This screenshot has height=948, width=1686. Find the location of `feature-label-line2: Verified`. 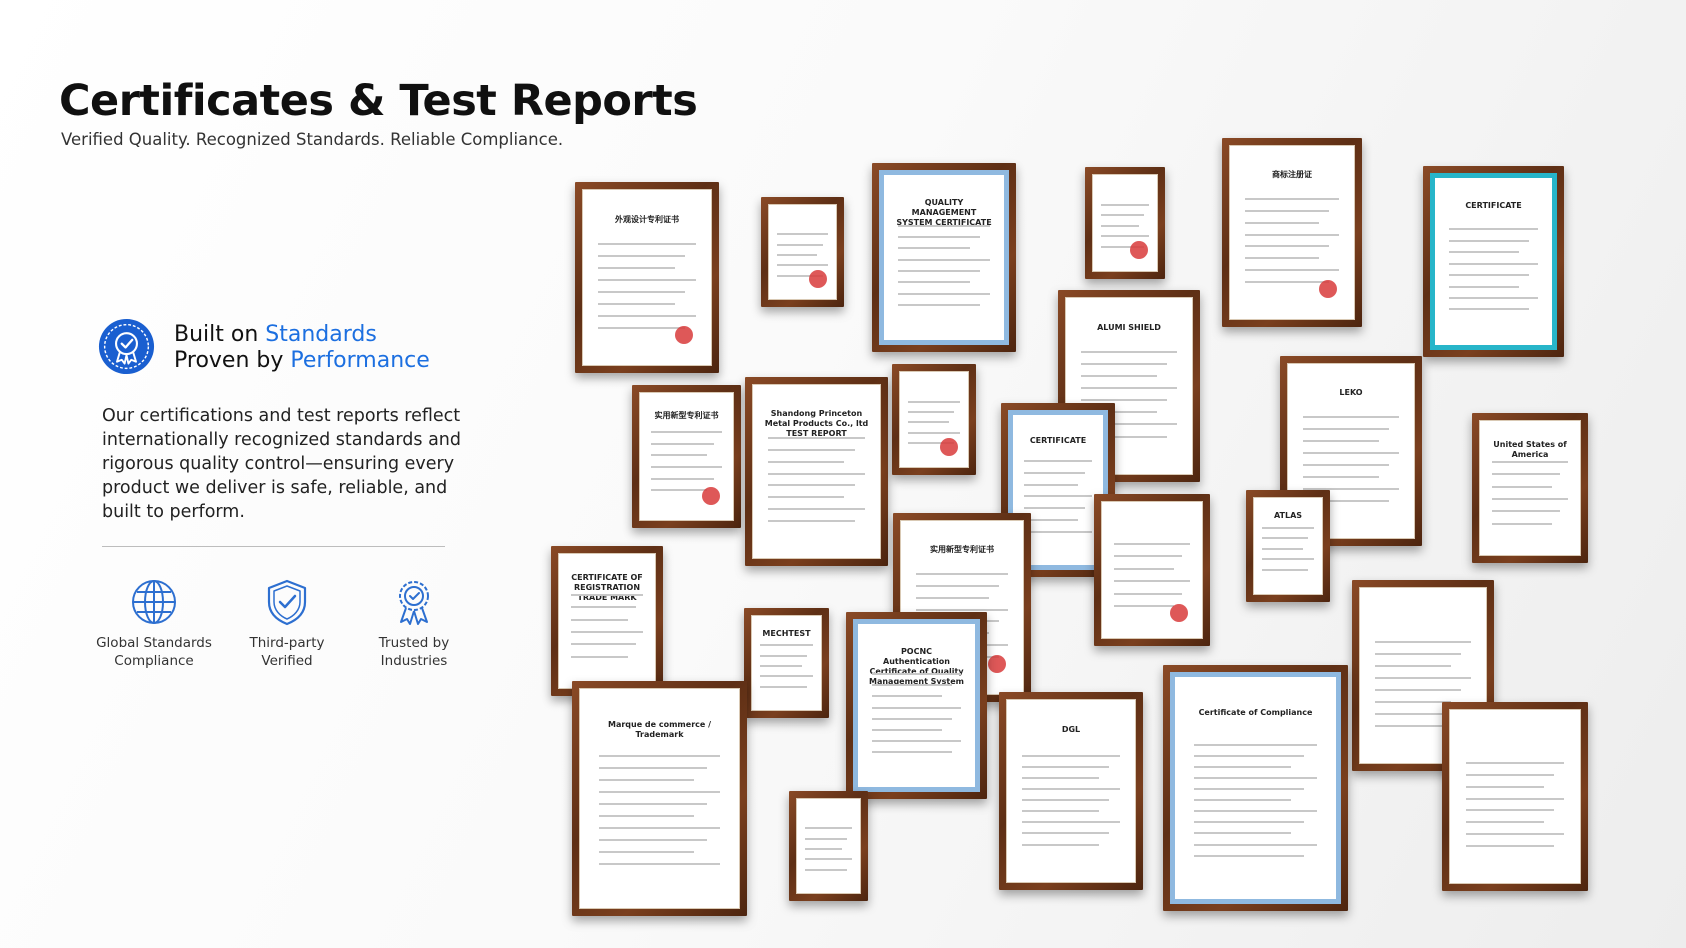

feature-label-line2: Verified is located at coordinates (287, 661).